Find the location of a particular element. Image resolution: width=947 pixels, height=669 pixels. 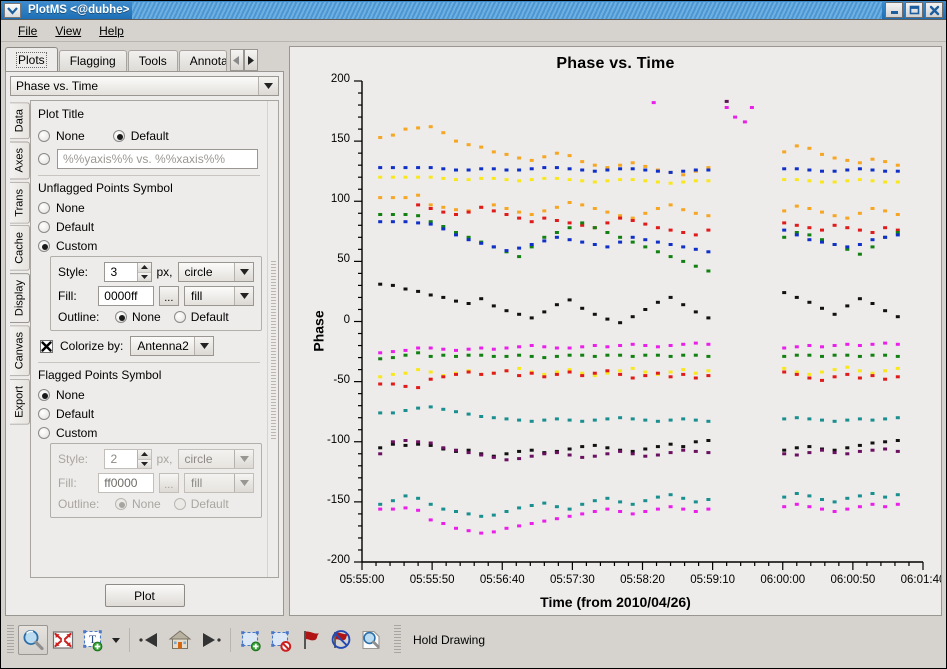

flagged-fill-input: ff0000 is located at coordinates (126, 483).